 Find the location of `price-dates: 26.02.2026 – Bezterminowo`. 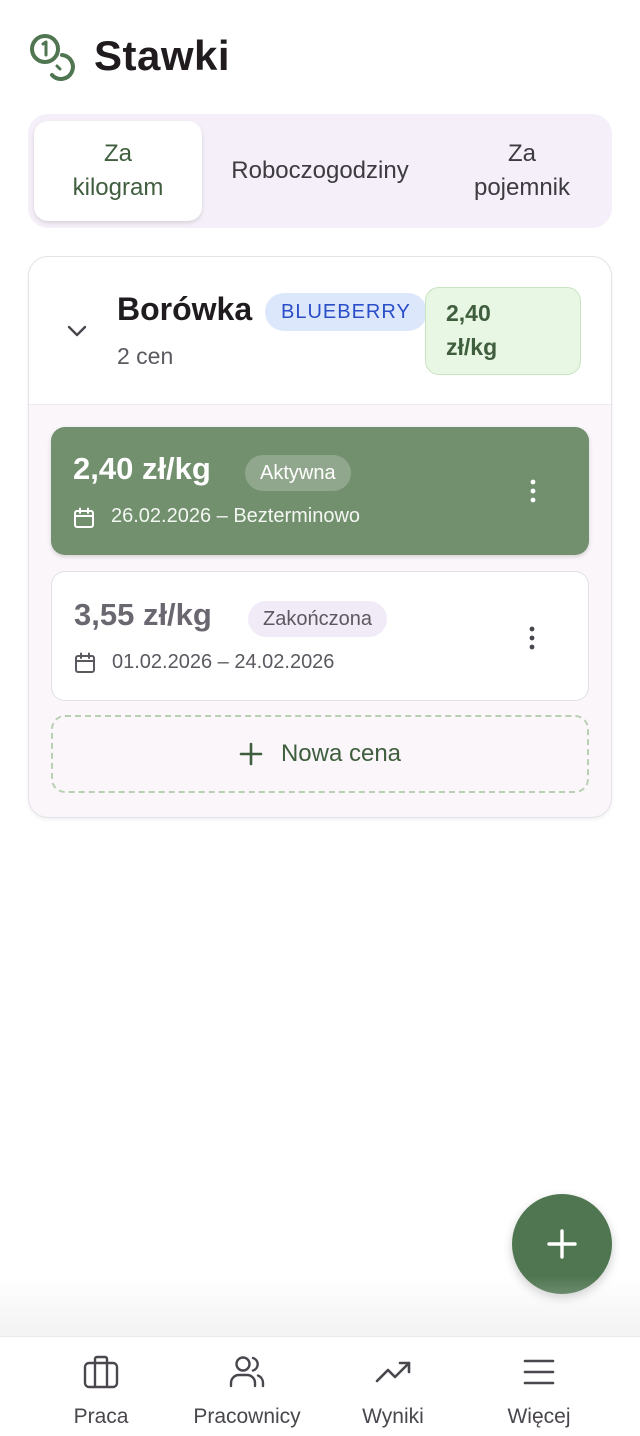

price-dates: 26.02.2026 – Bezterminowo is located at coordinates (236, 516).